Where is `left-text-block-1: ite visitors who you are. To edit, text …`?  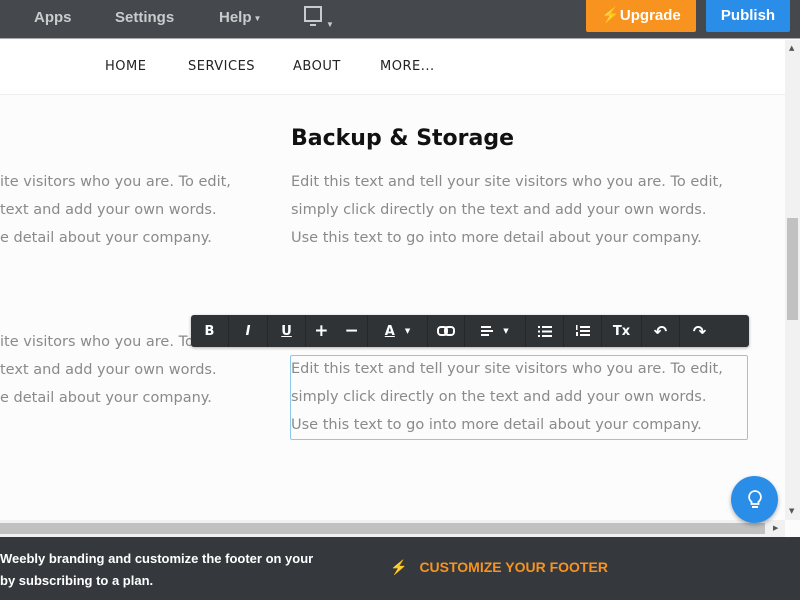 left-text-block-1: ite visitors who you are. To edit, text … is located at coordinates (115, 210).